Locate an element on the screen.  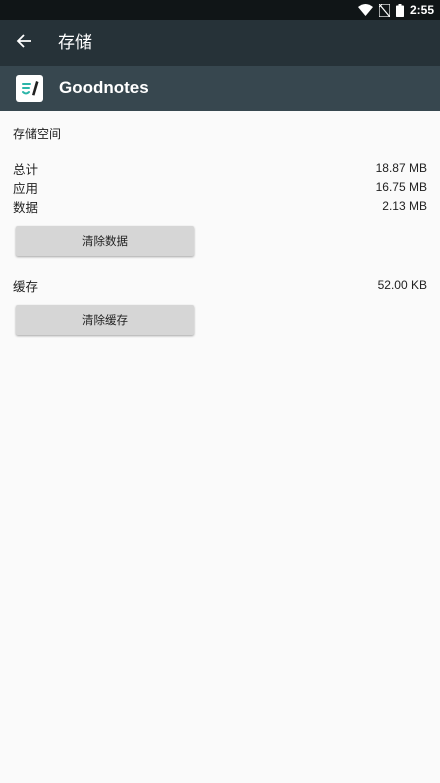
battery-icon is located at coordinates (399, 10).